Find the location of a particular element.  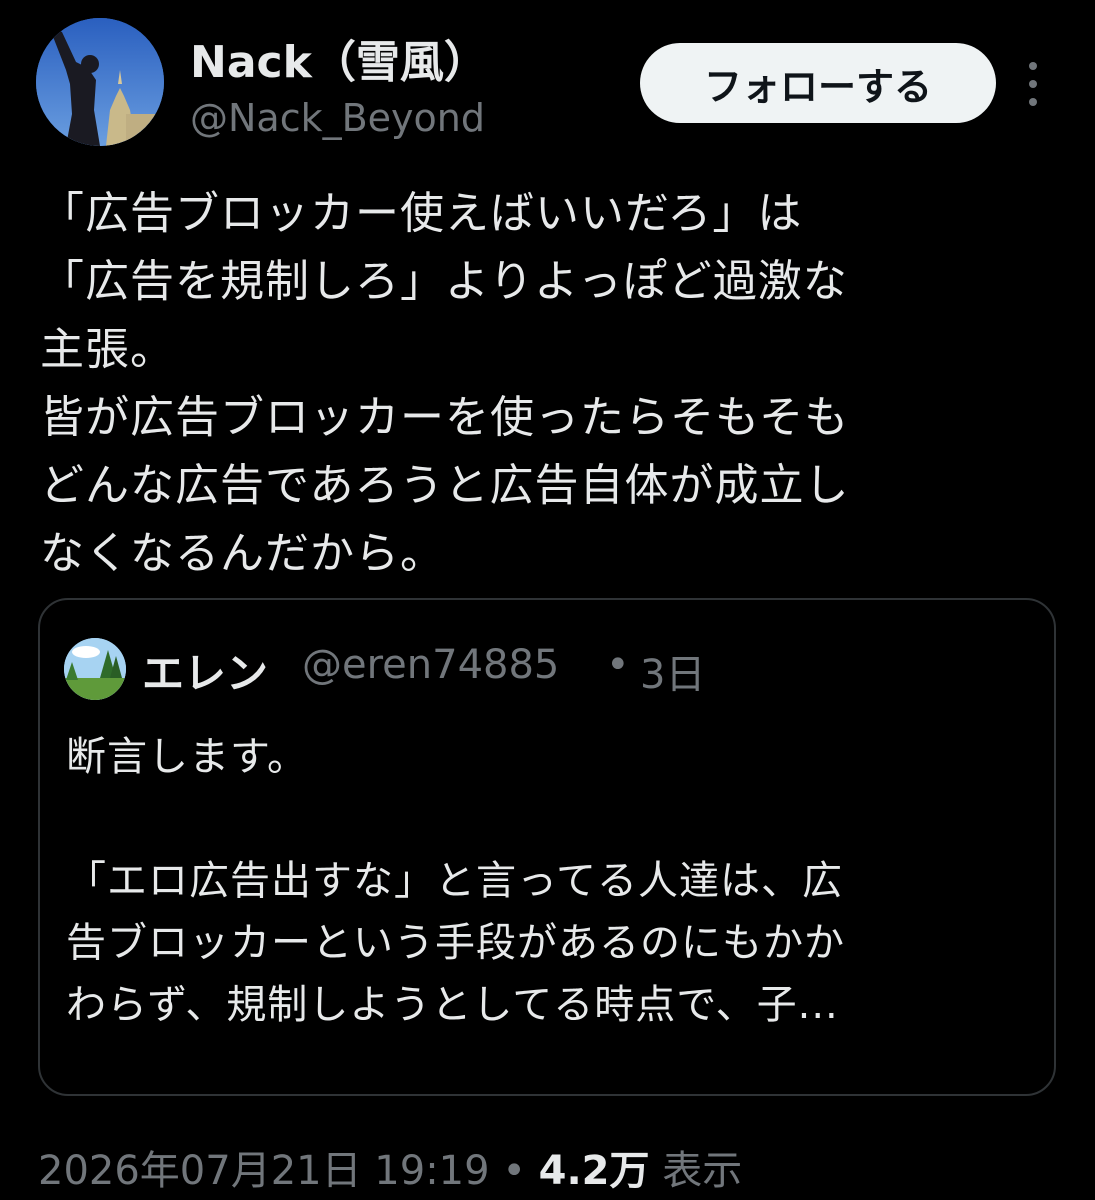

more-vertical-icon is located at coordinates (1033, 84).